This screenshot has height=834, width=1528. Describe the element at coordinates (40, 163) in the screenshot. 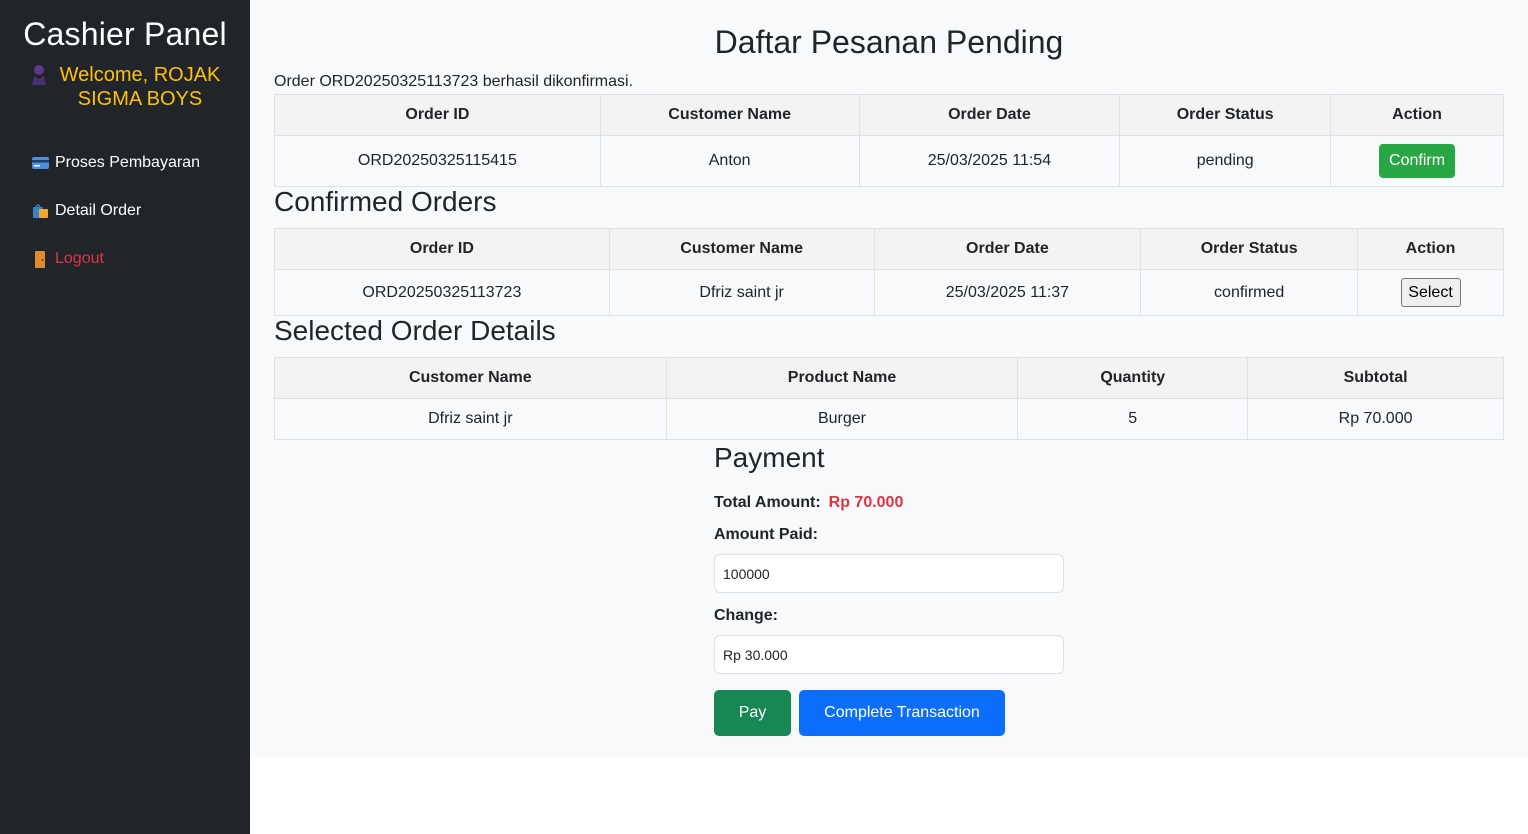

I see `credit-card-icon` at that location.